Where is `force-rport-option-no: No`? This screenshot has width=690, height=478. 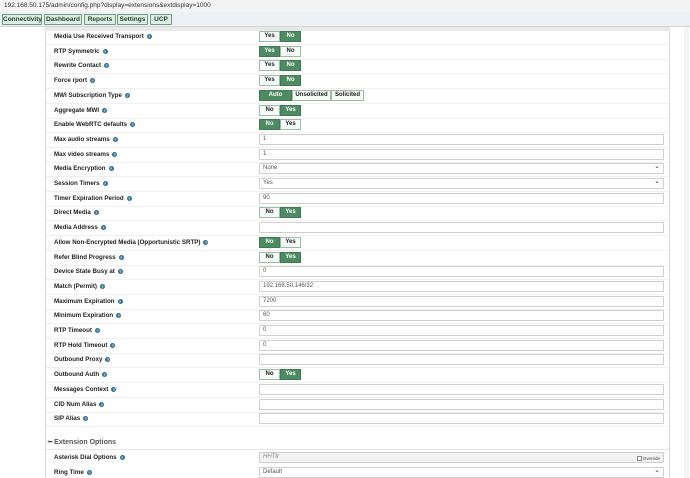
force-rport-option-no: No is located at coordinates (290, 80).